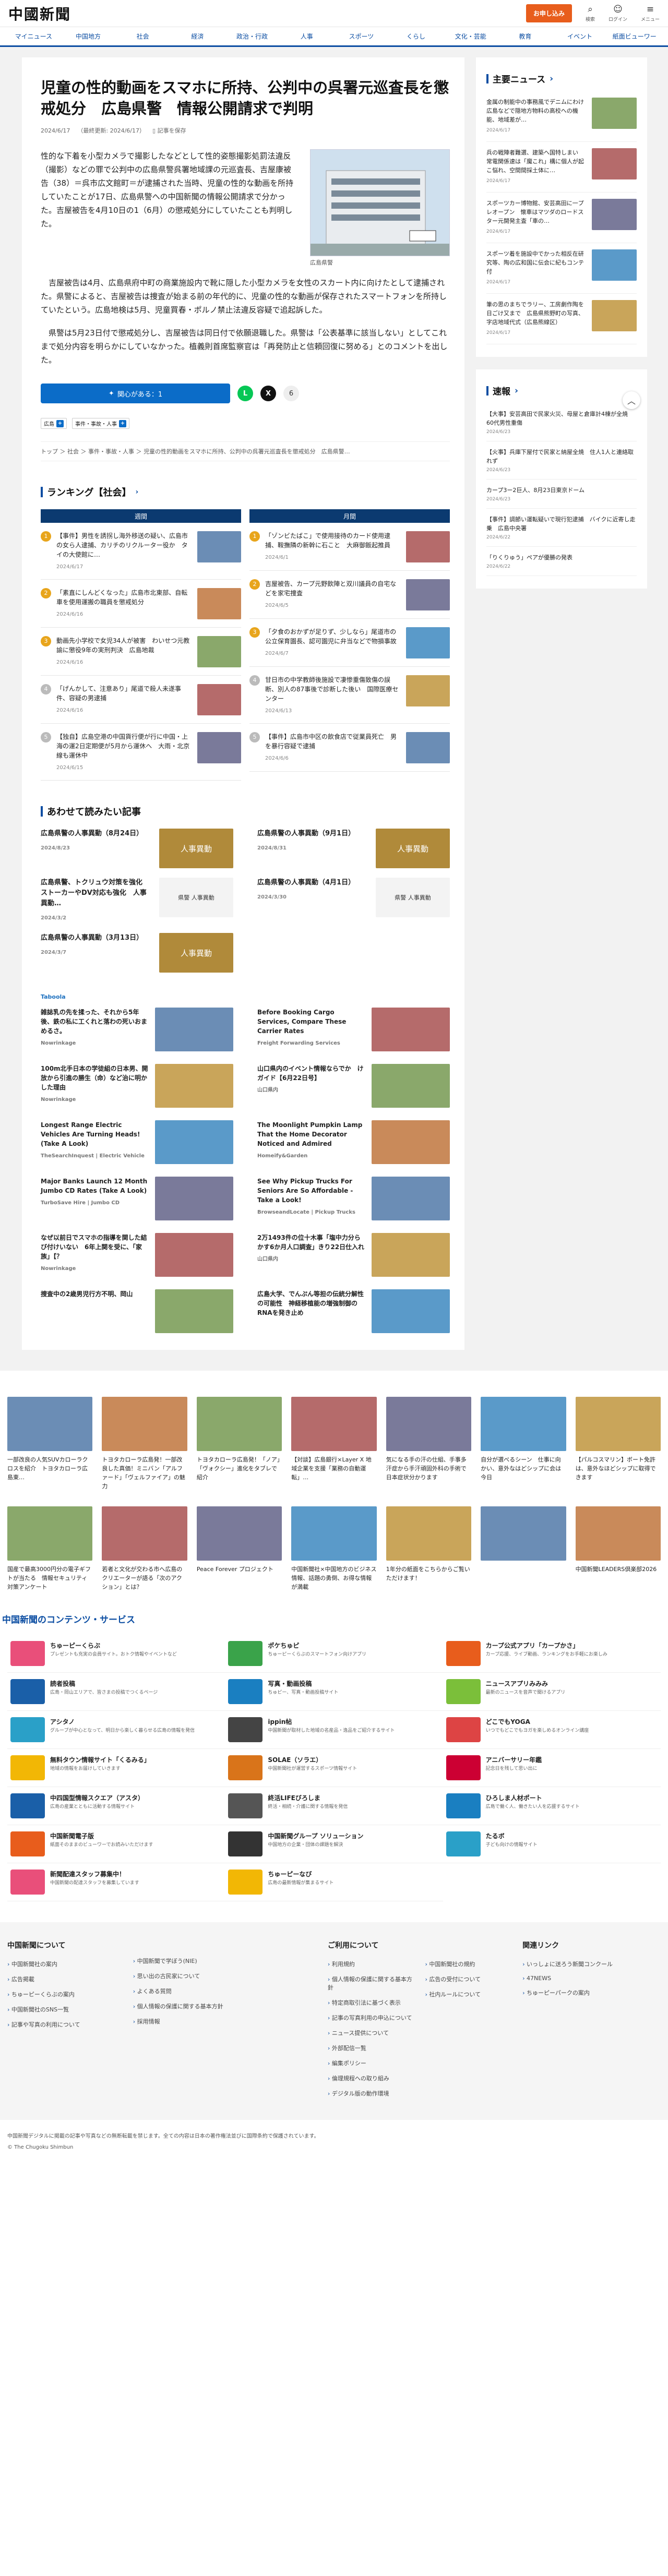  Describe the element at coordinates (39, 13) in the screenshot. I see `site-logo: 中國新聞` at that location.